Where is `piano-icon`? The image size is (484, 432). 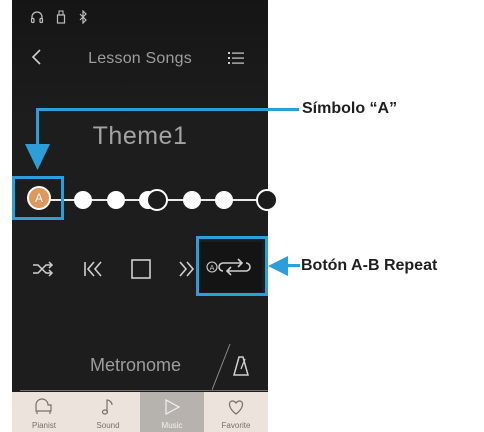 piano-icon is located at coordinates (43, 406).